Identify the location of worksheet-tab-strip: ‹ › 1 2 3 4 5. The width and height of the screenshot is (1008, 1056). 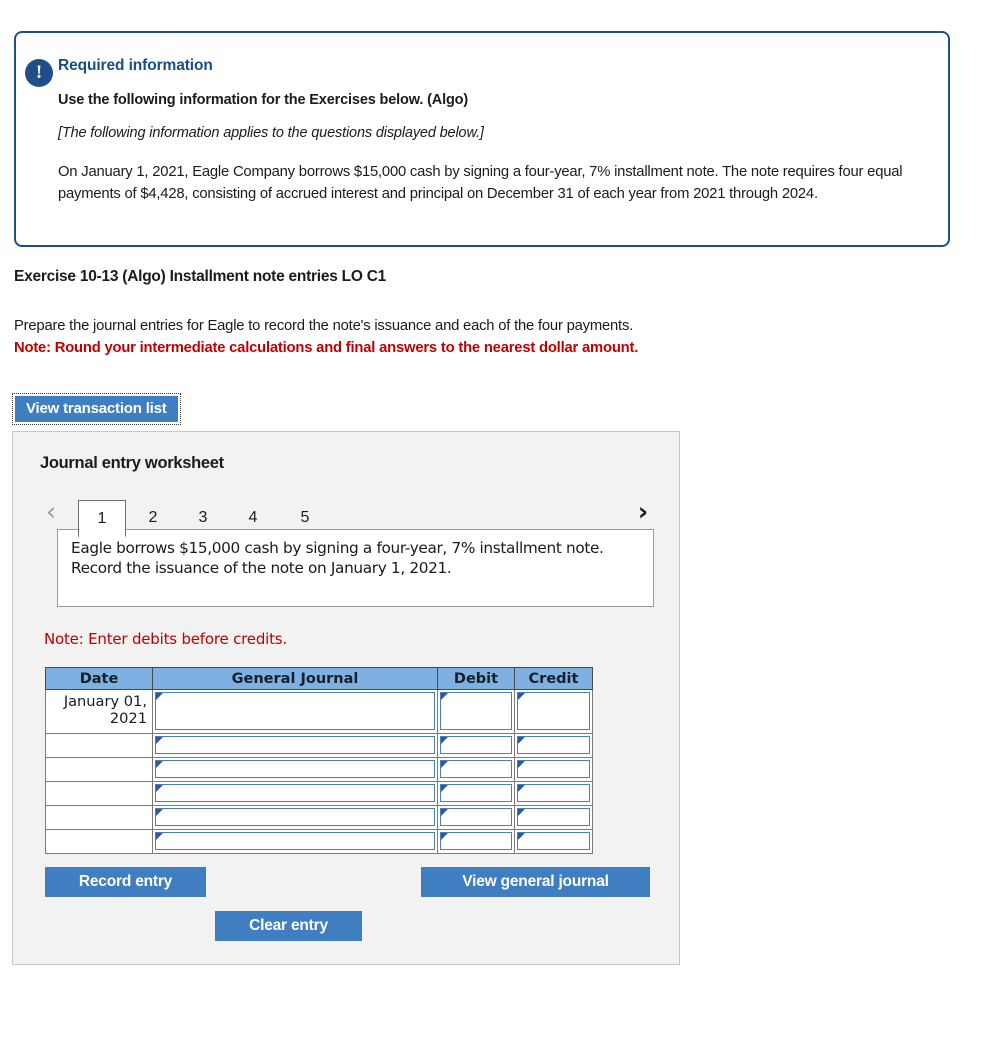
(347, 514).